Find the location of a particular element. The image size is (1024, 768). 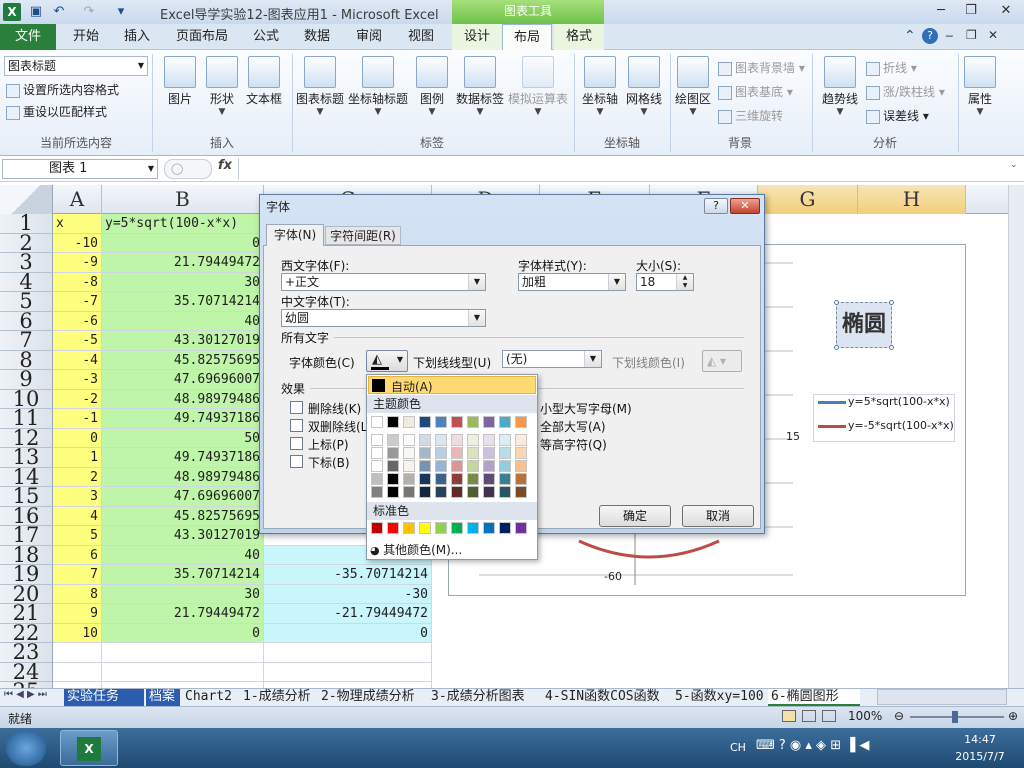

cell-b: 47.69696007 is located at coordinates (183, 497).